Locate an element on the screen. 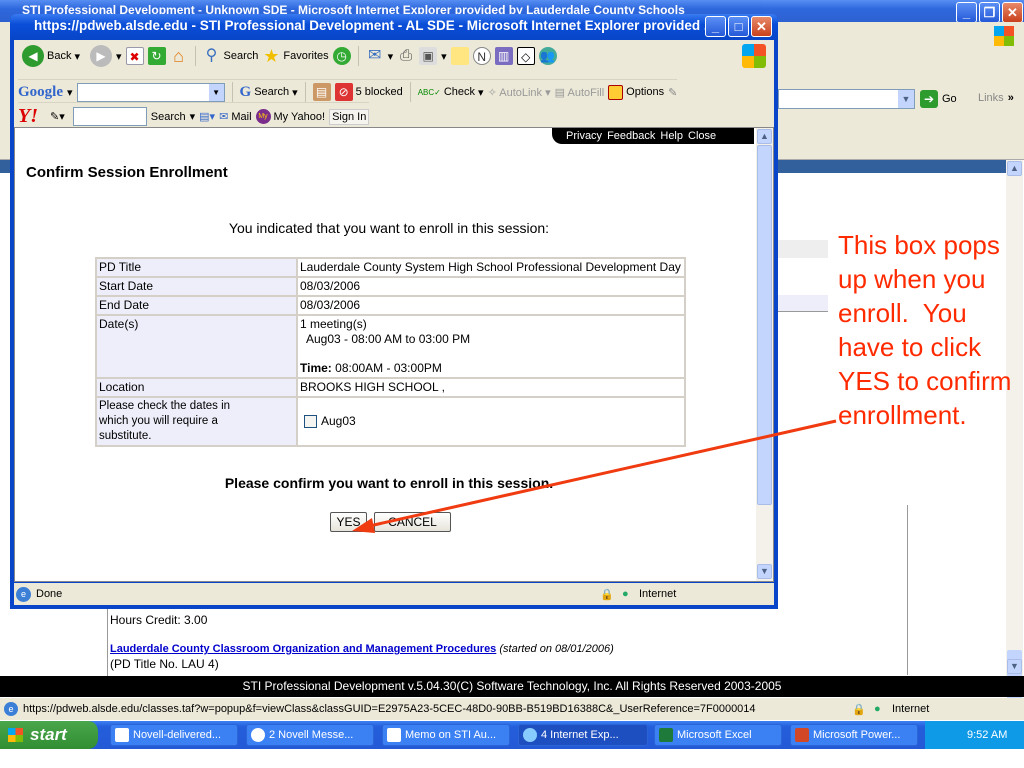  arrow-line is located at coordinates (600, 474).